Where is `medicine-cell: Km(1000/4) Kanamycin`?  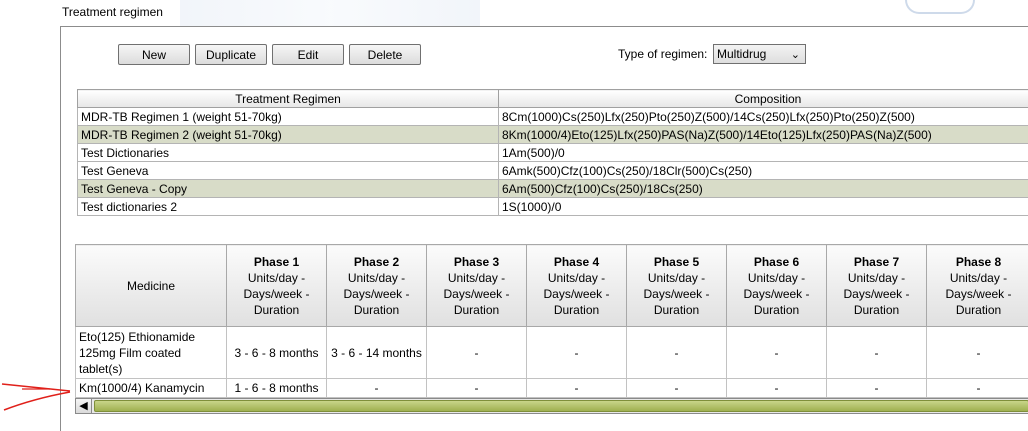 medicine-cell: Km(1000/4) Kanamycin is located at coordinates (151, 388).